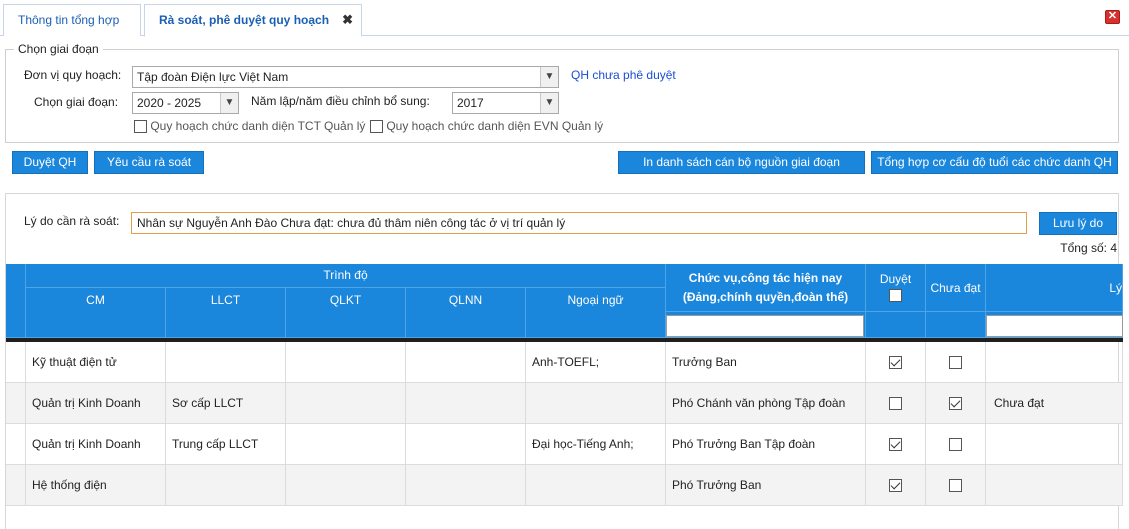 This screenshot has height=529, width=1129. Describe the element at coordinates (347, 20) in the screenshot. I see `tab-close-icon: ✖` at that location.